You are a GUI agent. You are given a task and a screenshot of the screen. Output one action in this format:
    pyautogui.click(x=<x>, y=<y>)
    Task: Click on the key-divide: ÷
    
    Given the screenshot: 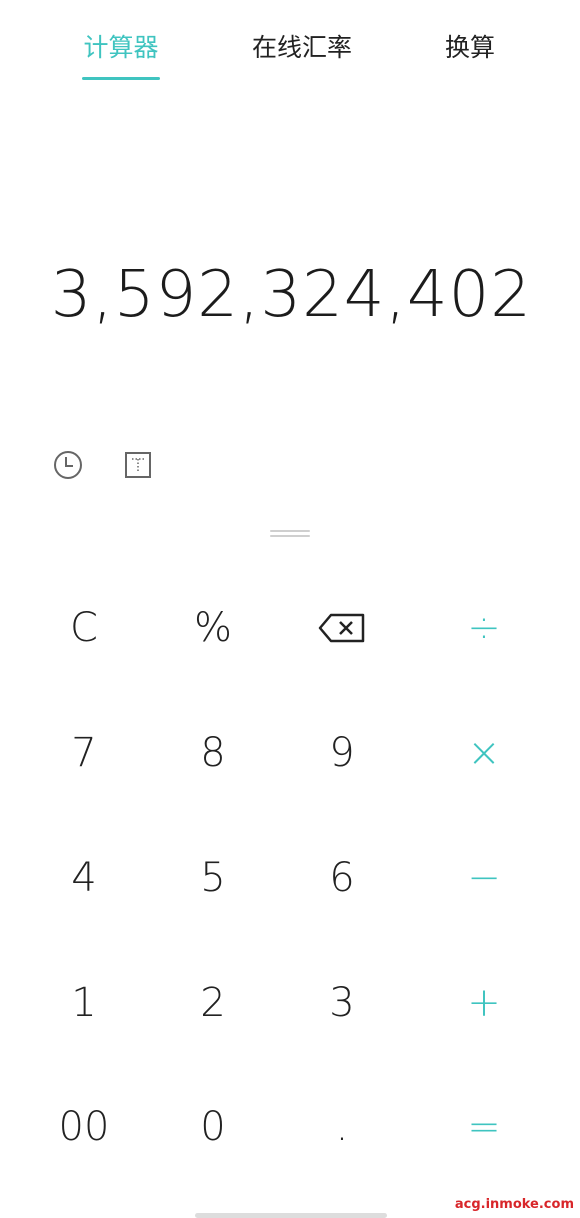 What is the action you would take?
    pyautogui.click(x=484, y=628)
    